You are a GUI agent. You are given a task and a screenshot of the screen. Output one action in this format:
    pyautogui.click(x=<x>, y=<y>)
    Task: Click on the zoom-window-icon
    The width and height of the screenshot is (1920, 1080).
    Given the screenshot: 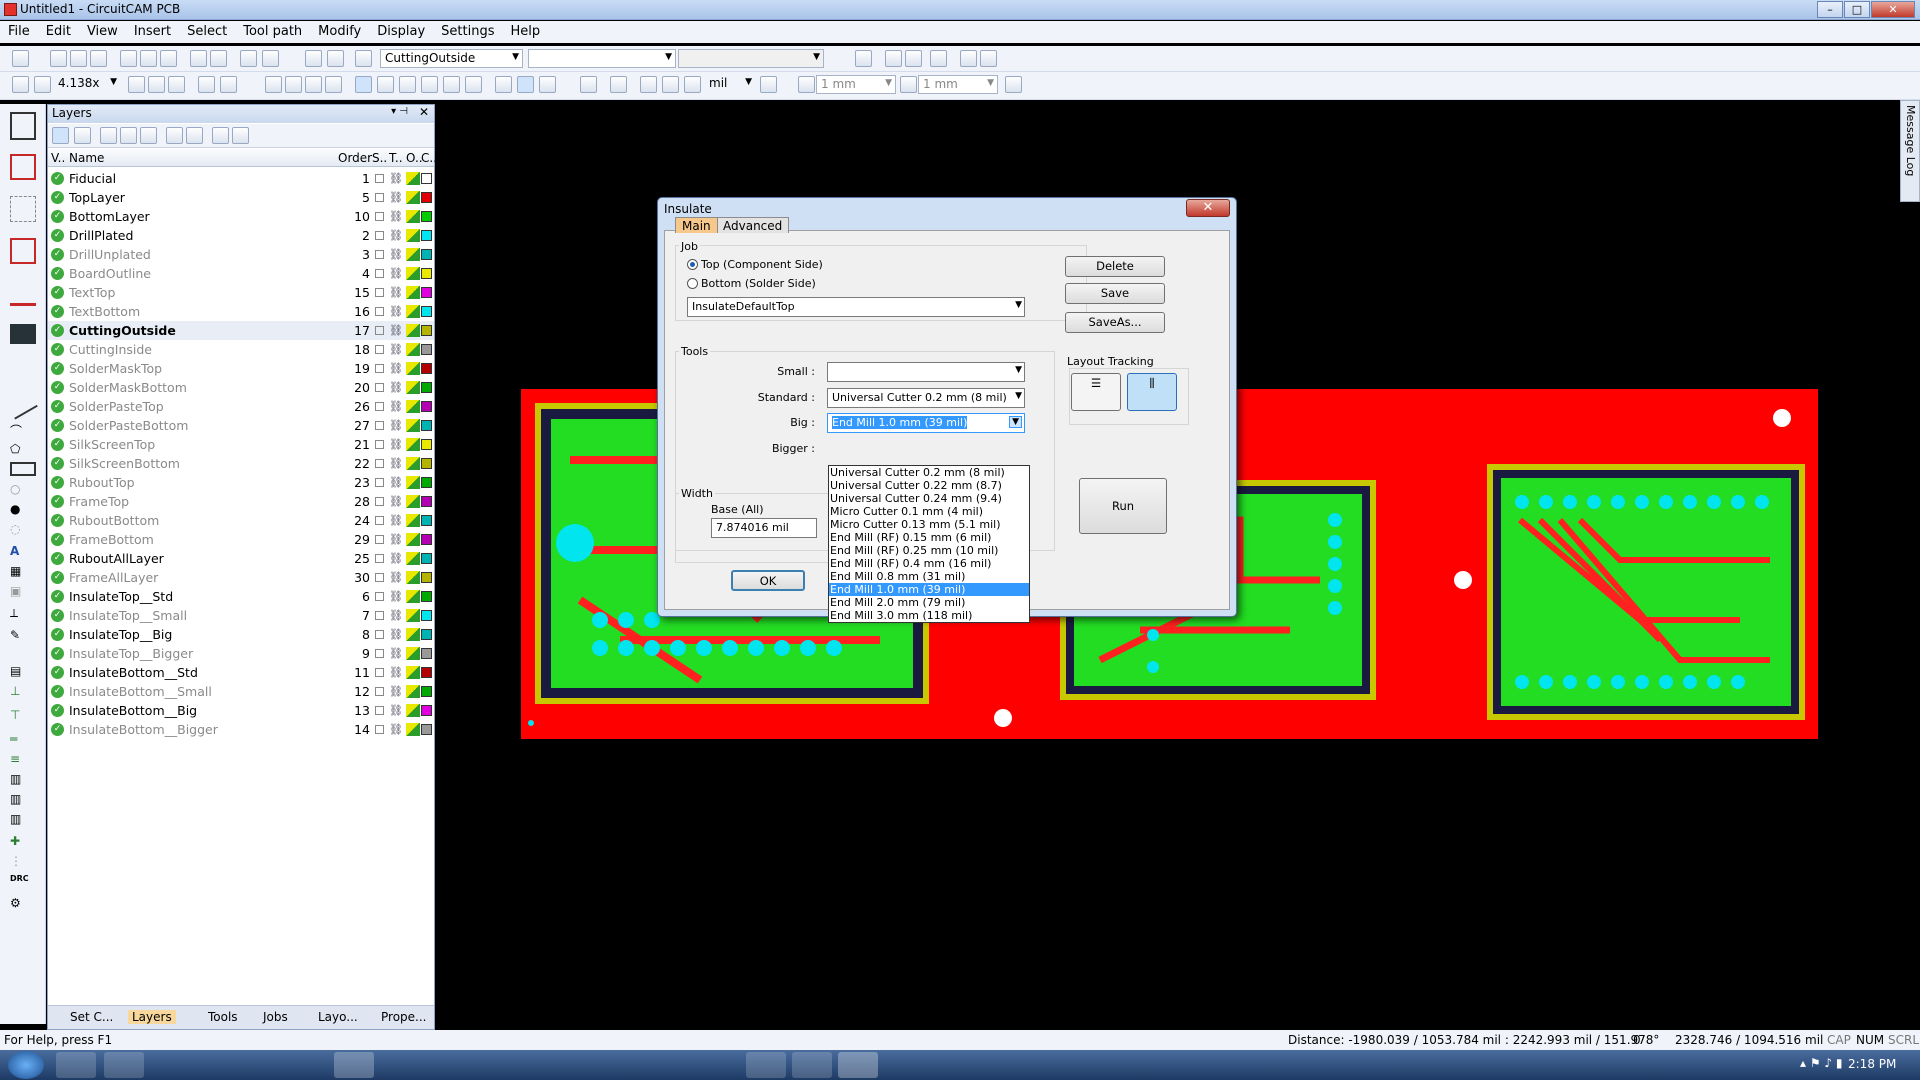 What is the action you would take?
    pyautogui.click(x=156, y=84)
    